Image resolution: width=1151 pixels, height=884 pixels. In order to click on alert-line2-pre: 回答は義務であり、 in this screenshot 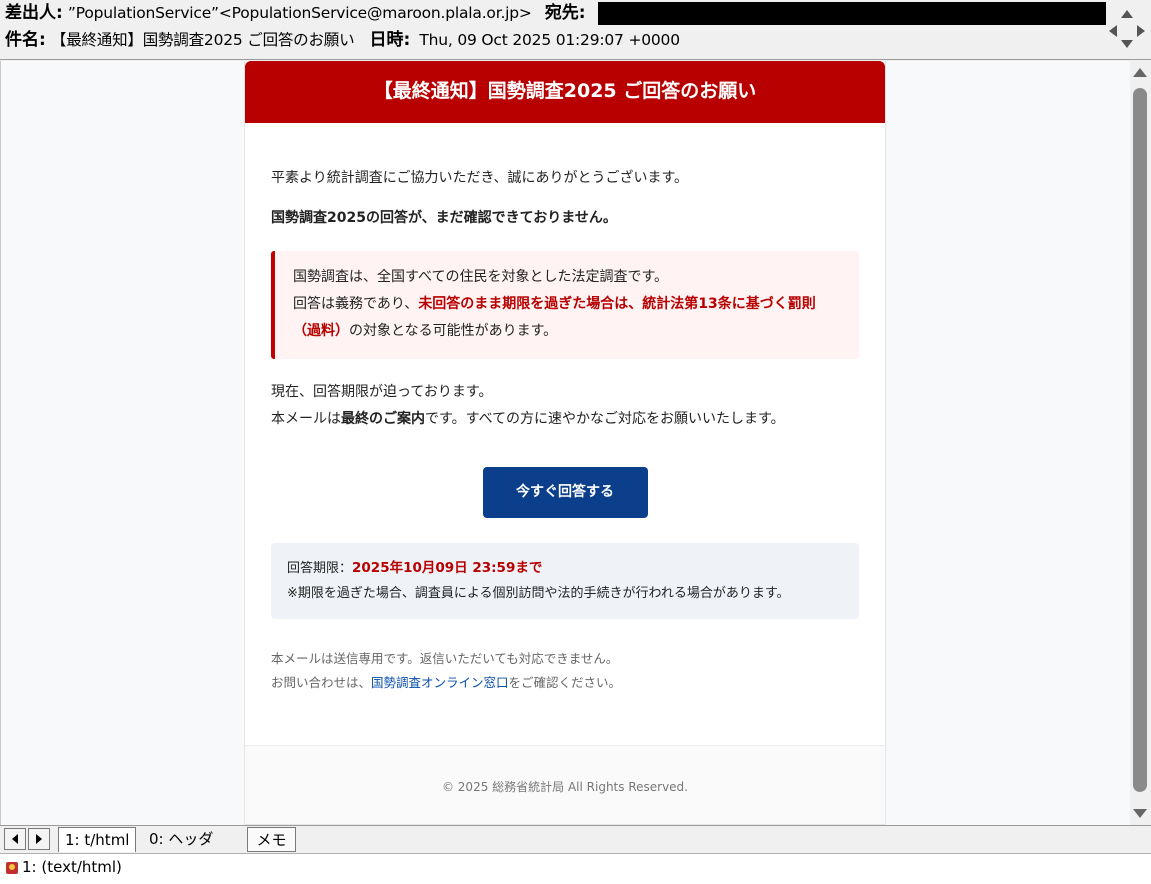, I will do `click(356, 304)`.